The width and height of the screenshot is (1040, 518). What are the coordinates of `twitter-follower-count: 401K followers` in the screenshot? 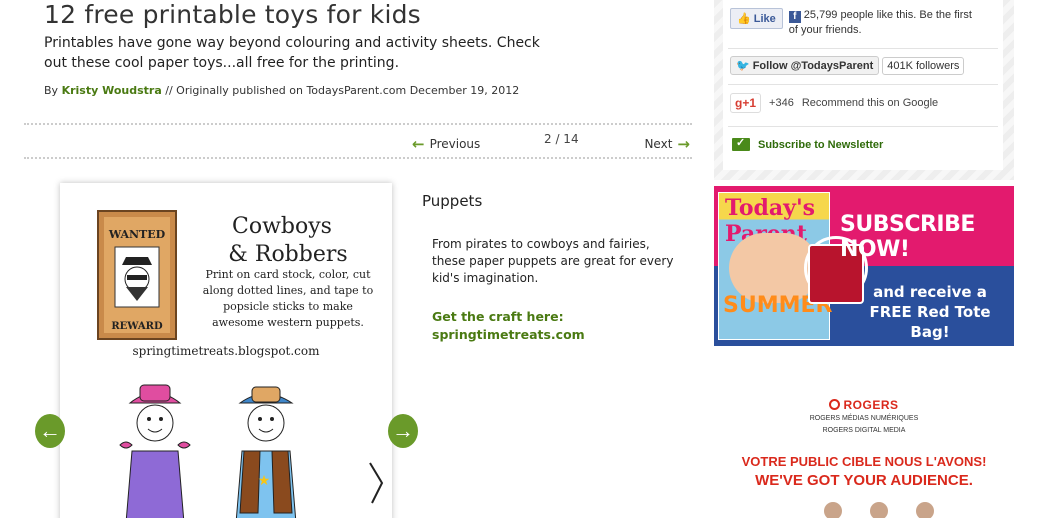 It's located at (923, 65).